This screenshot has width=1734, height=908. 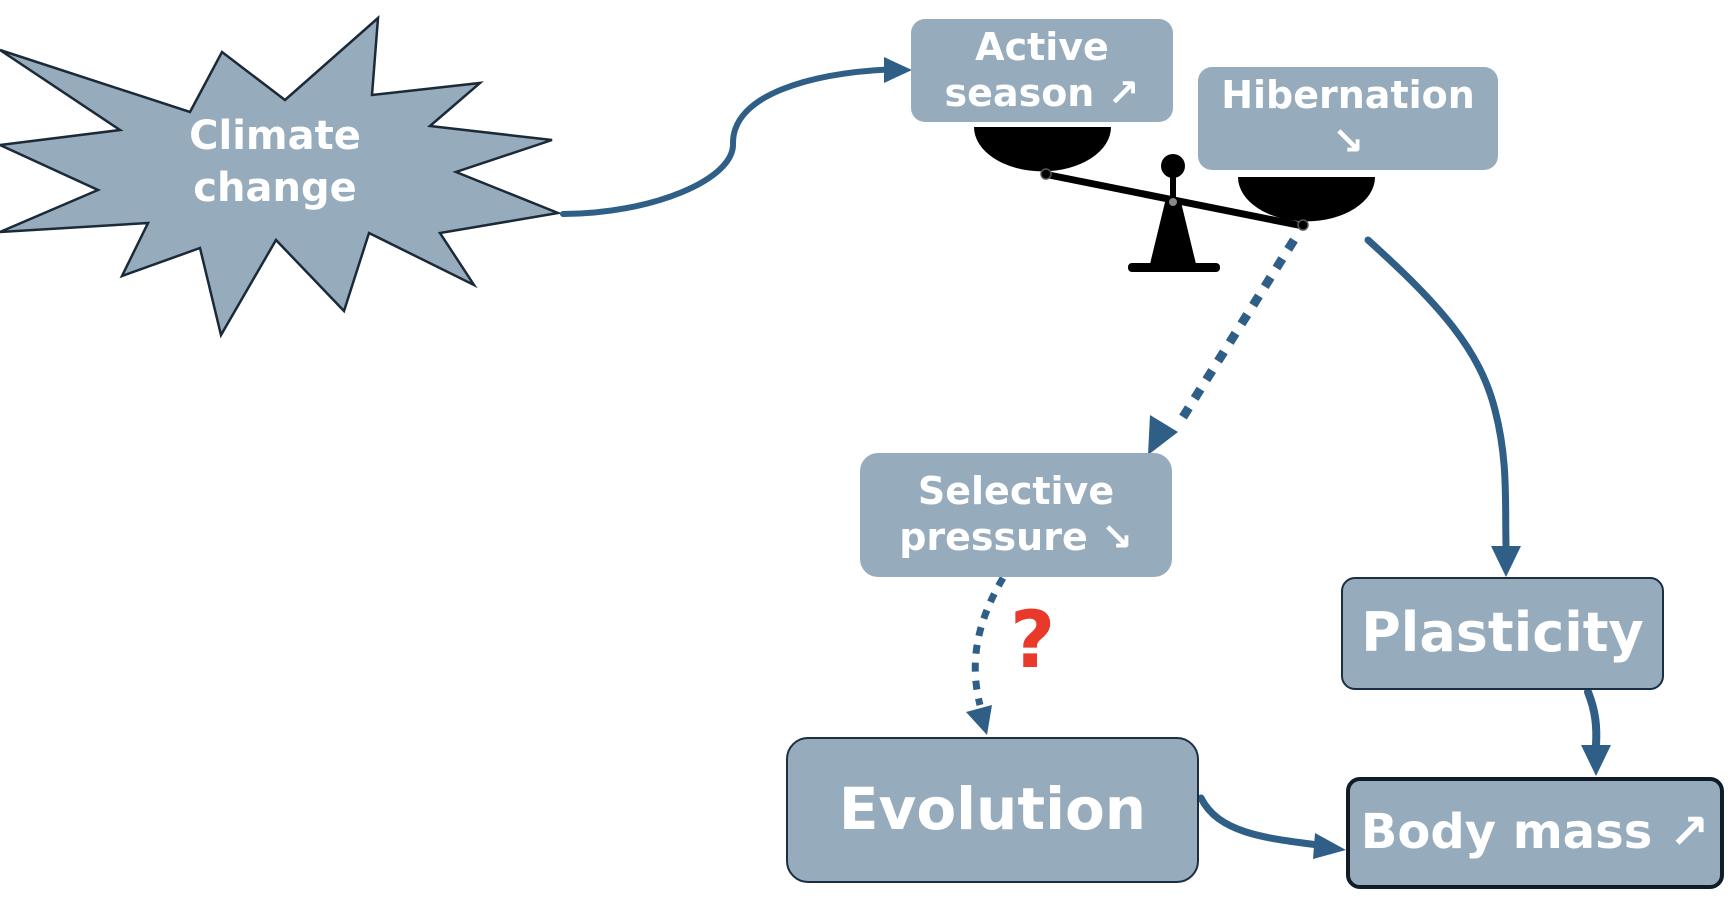 I want to click on hibernation-box: Hibernation ↘, so click(x=1348, y=118).